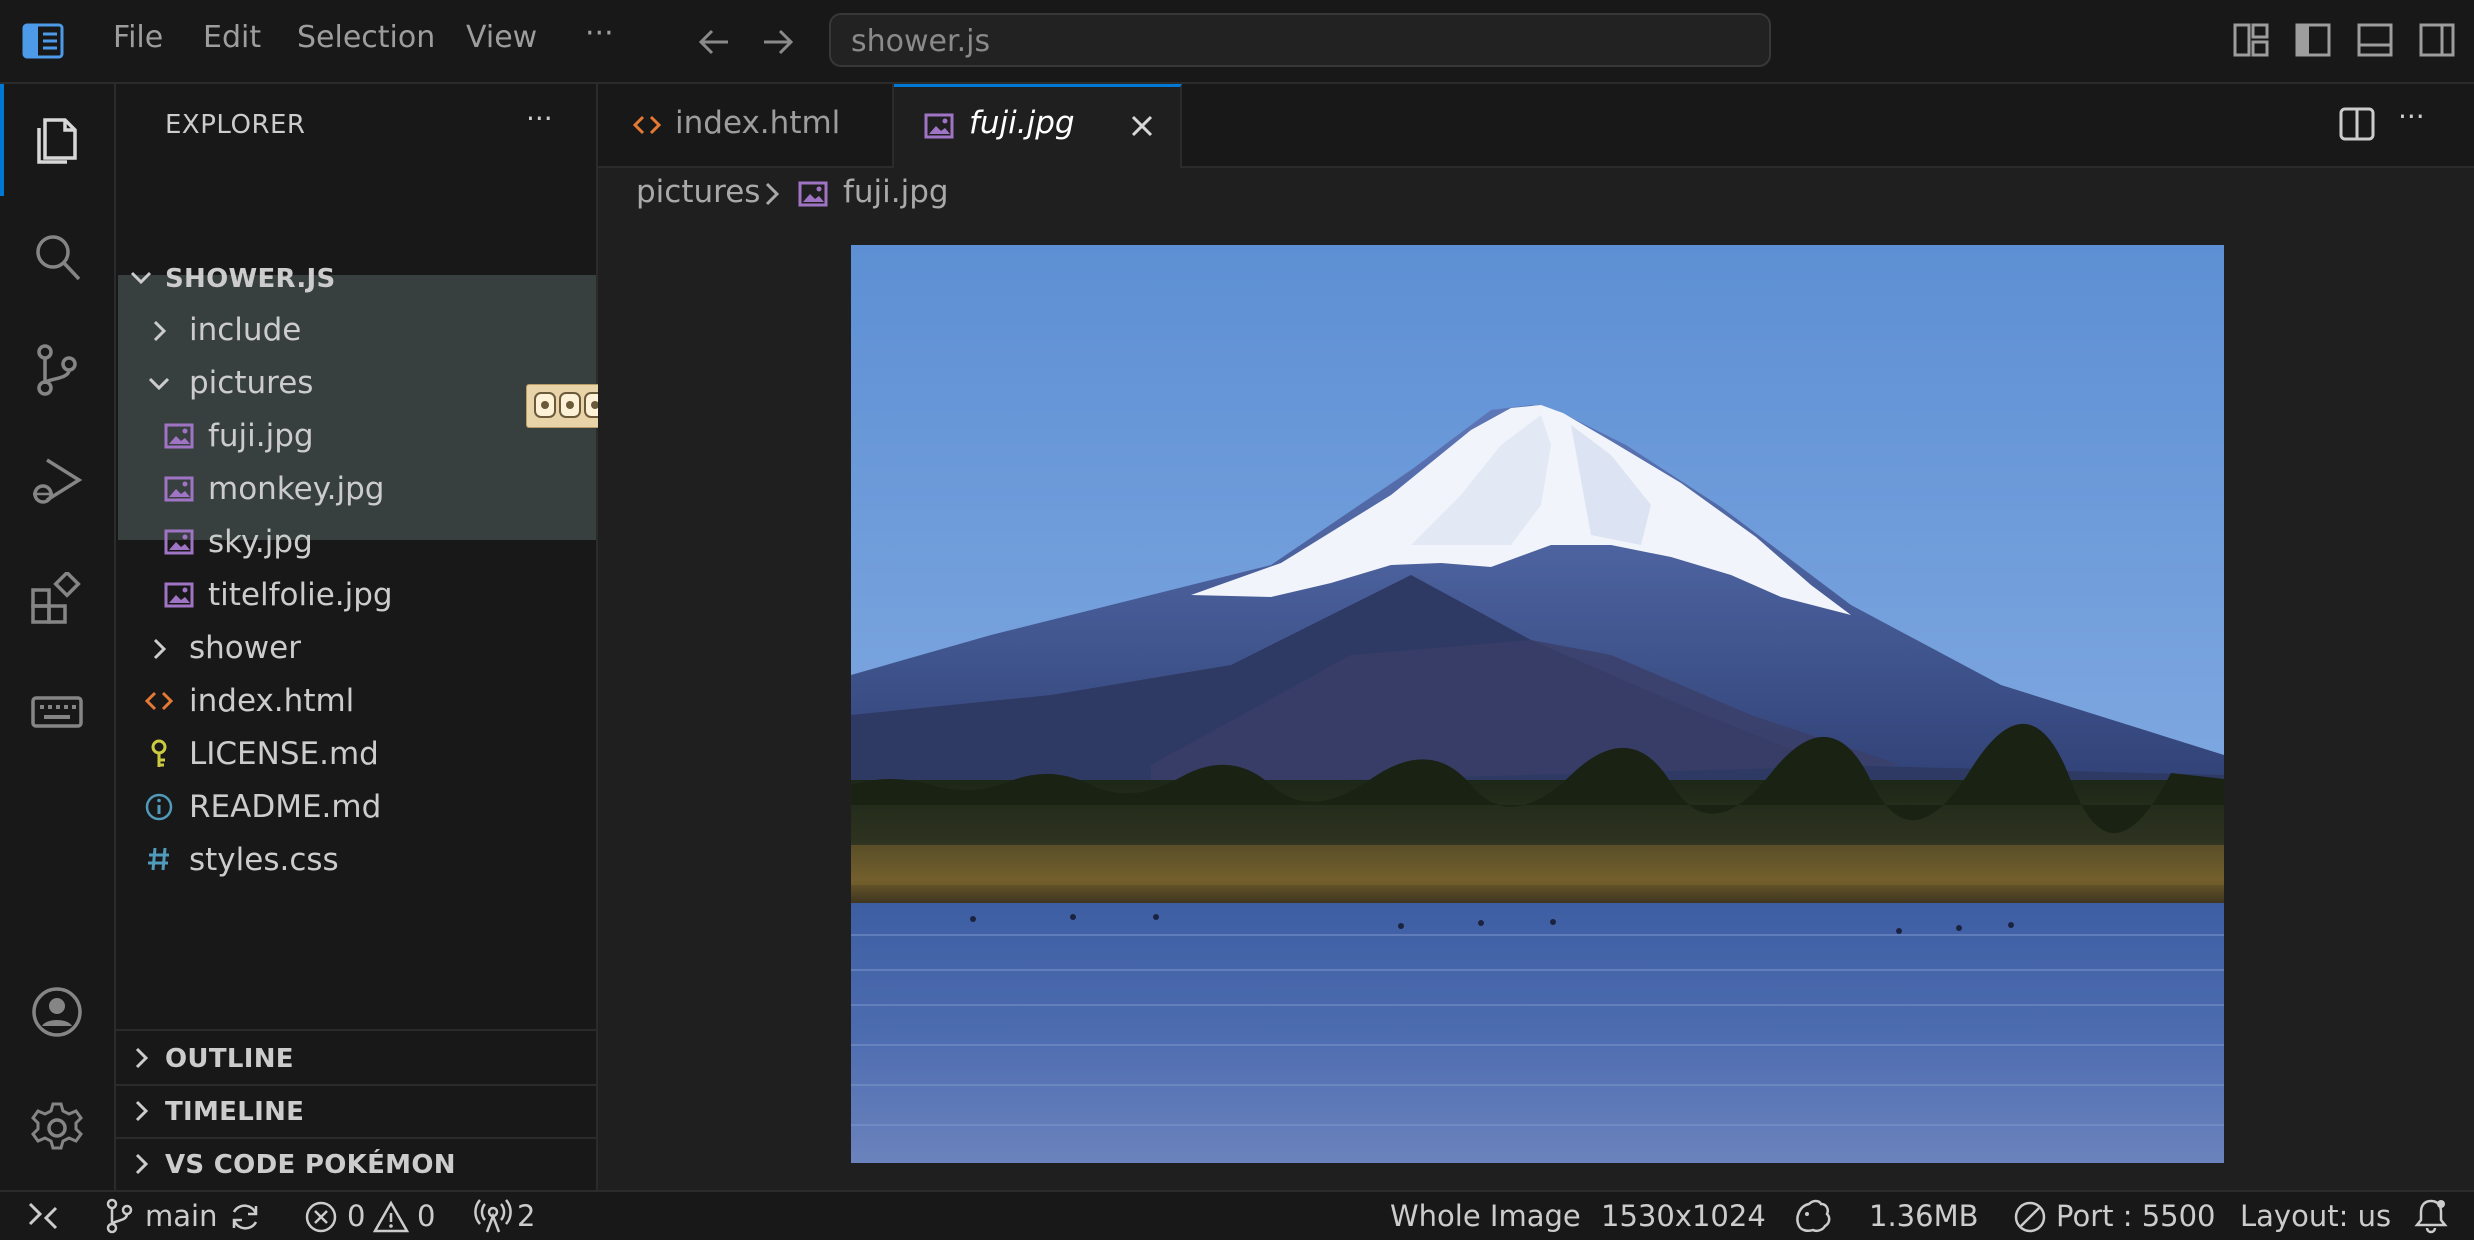  Describe the element at coordinates (1142, 126) in the screenshot. I see `close-tab-icon` at that location.